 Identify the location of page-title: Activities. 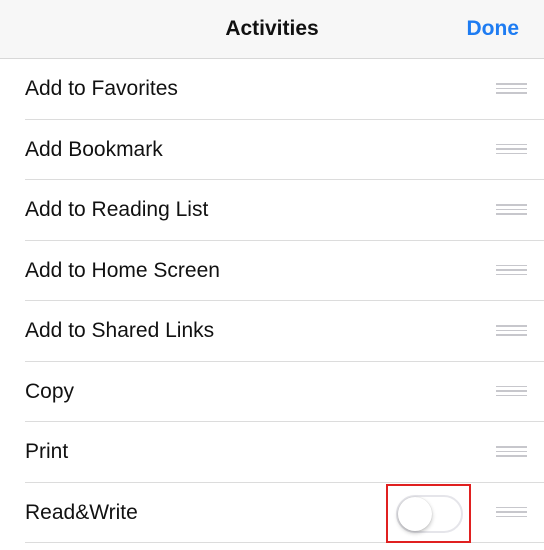
(272, 28).